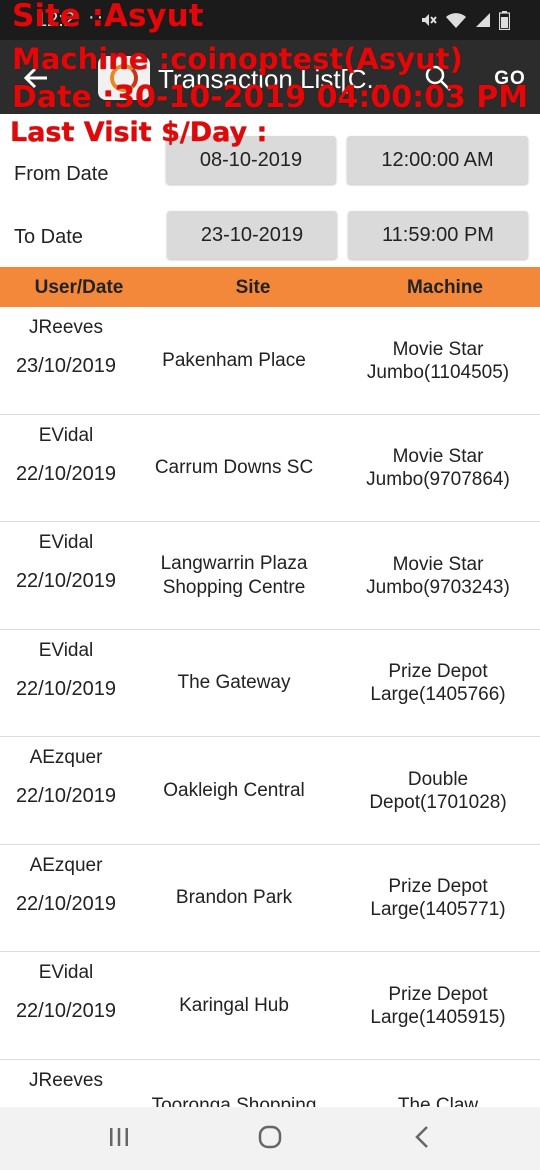 This screenshot has height=1170, width=540. Describe the element at coordinates (251, 160) in the screenshot. I see `from-date-button: 08-10-2019` at that location.